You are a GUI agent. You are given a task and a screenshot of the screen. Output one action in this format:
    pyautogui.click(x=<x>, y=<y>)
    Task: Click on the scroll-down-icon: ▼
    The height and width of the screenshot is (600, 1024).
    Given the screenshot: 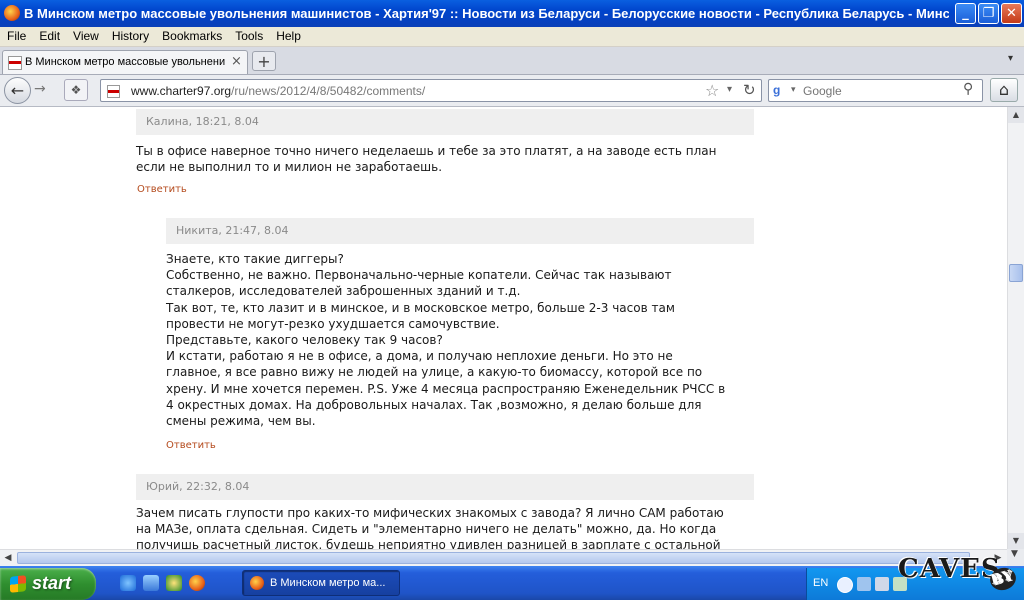 What is the action you would take?
    pyautogui.click(x=1016, y=541)
    